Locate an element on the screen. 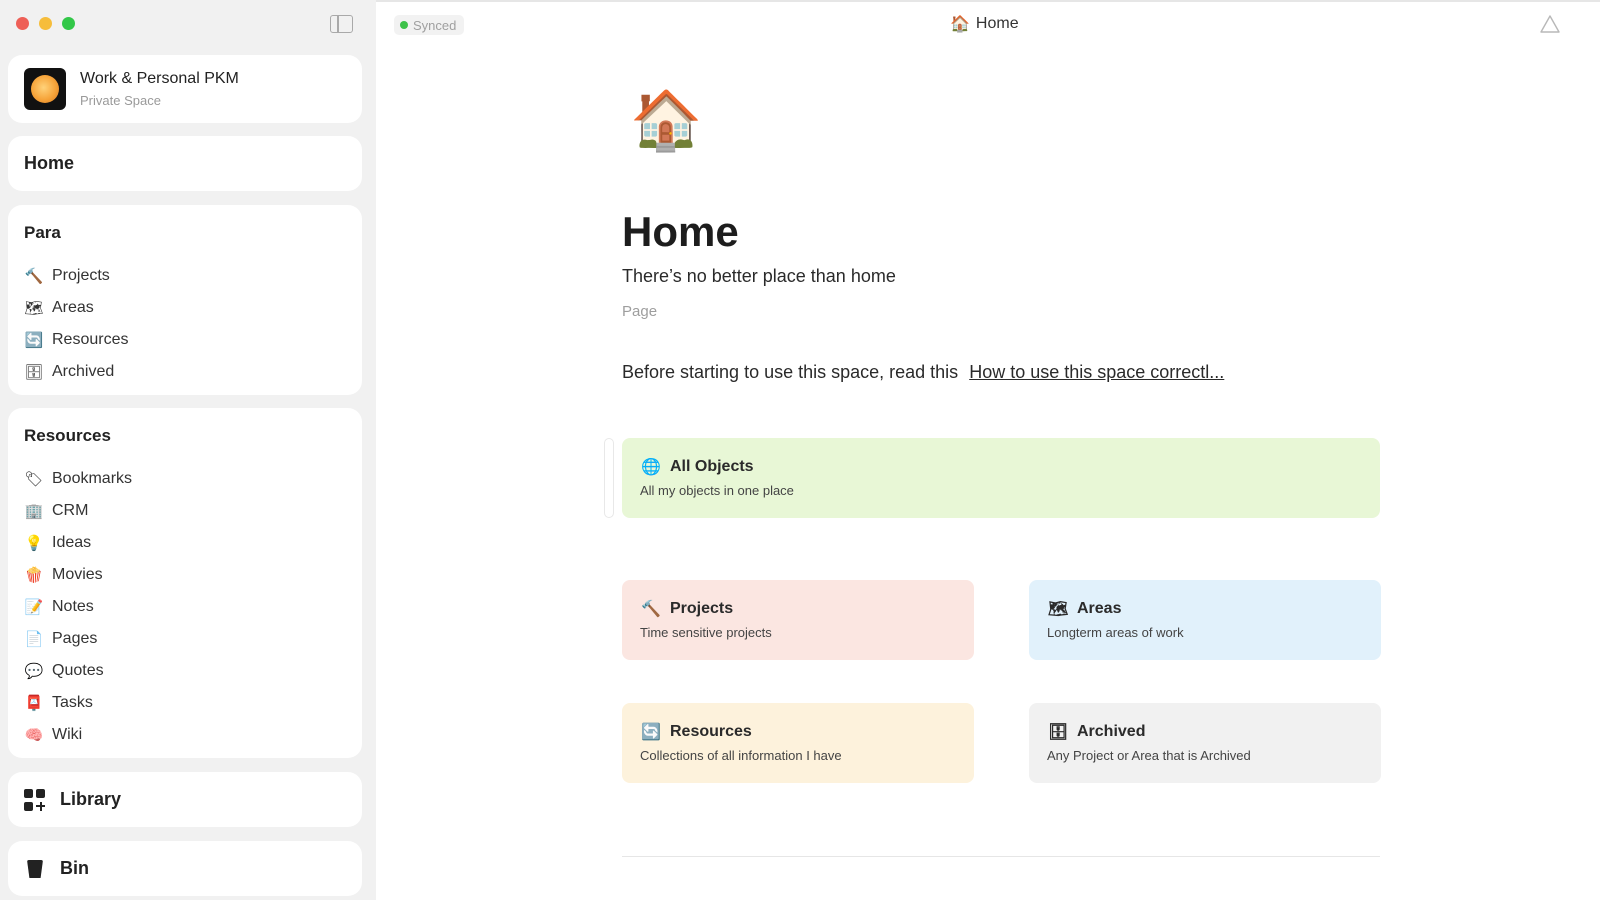 The image size is (1600, 900). top-divider is located at coordinates (988, 1).